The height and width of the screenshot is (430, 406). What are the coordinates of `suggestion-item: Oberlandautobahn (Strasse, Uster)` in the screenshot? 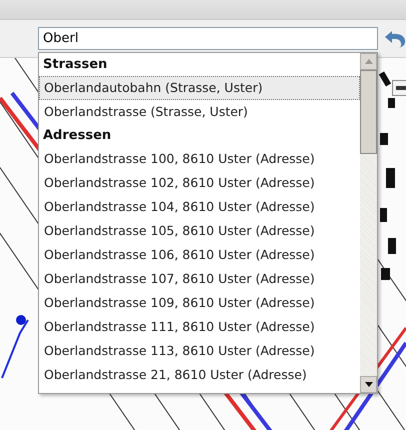 It's located at (199, 88).